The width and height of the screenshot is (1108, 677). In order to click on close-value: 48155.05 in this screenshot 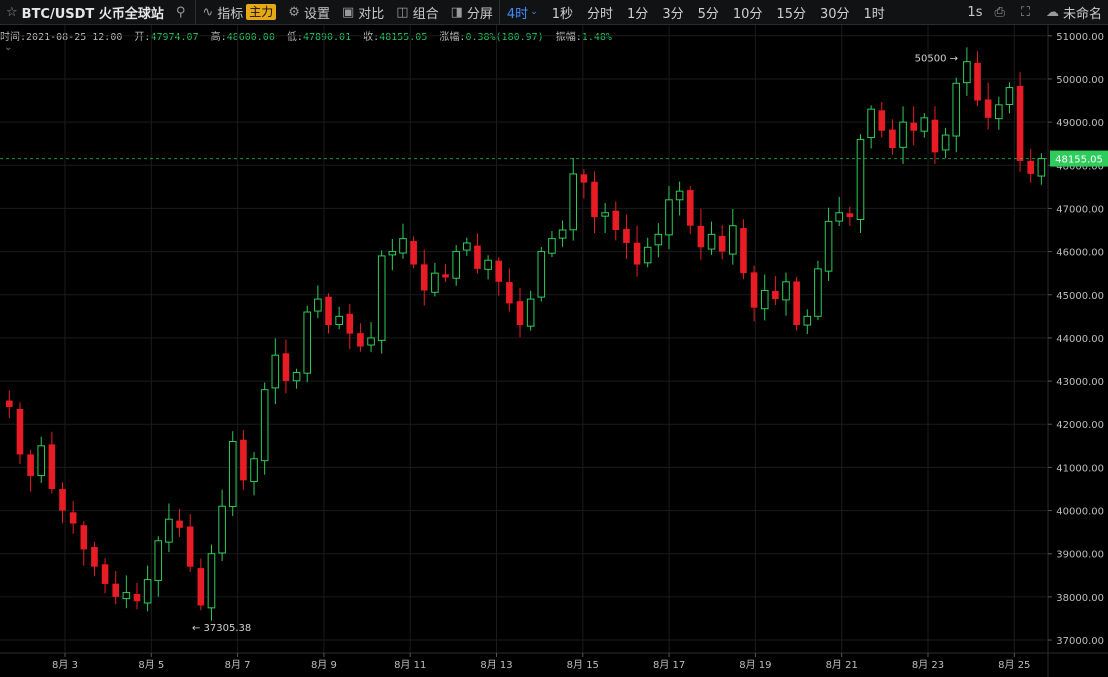, I will do `click(403, 37)`.